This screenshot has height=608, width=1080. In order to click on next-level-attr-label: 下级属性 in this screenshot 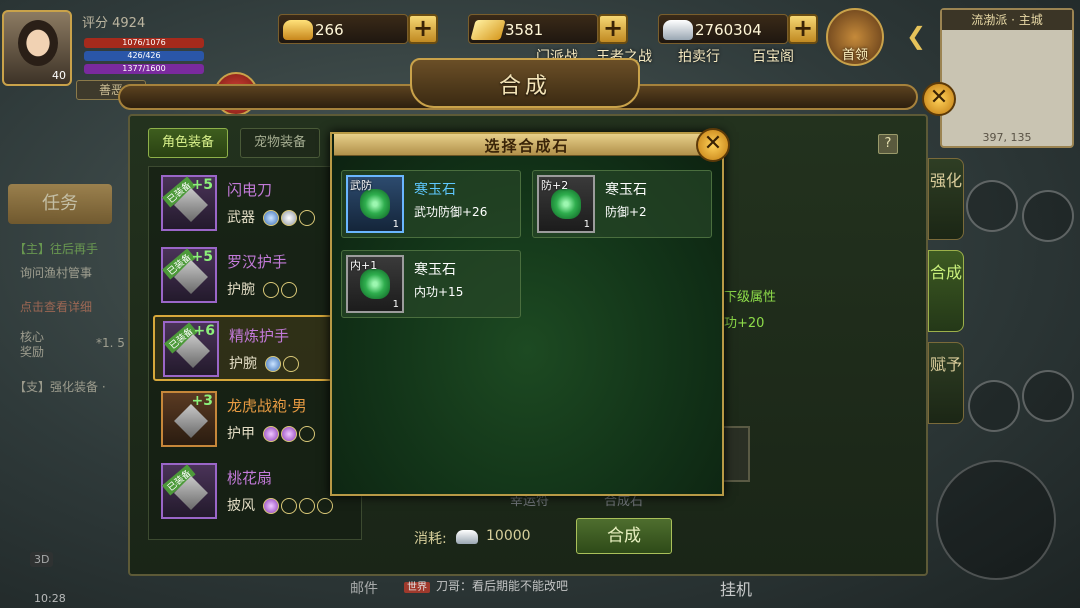, I will do `click(750, 297)`.